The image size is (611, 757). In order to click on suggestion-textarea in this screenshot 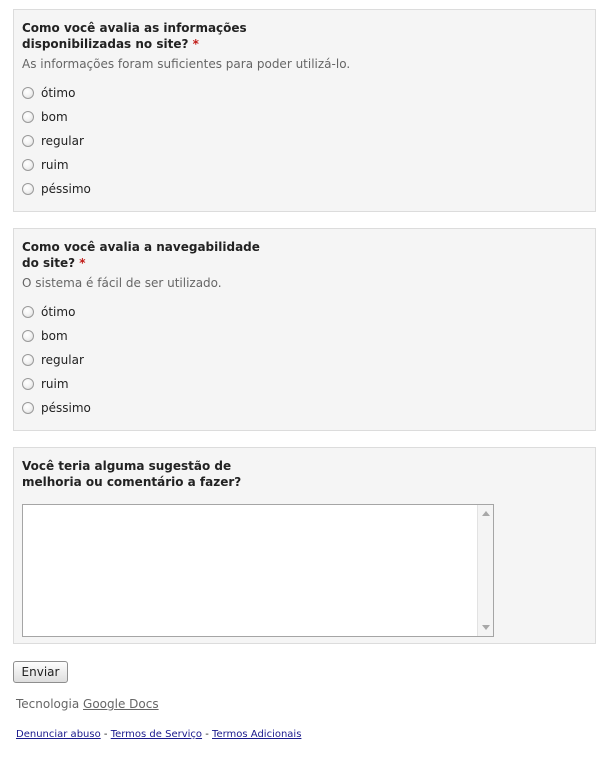, I will do `click(258, 570)`.